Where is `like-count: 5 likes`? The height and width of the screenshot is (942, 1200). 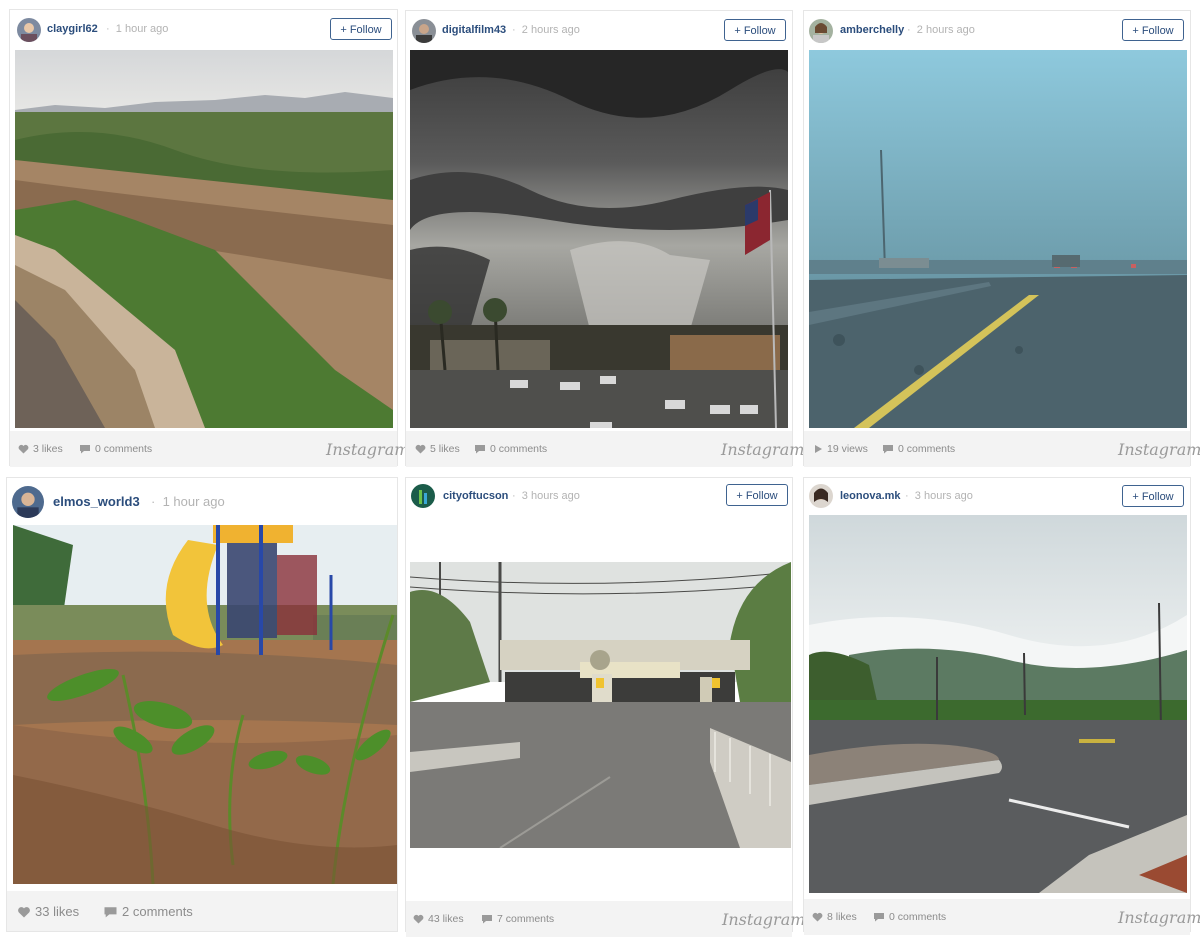 like-count: 5 likes is located at coordinates (437, 449).